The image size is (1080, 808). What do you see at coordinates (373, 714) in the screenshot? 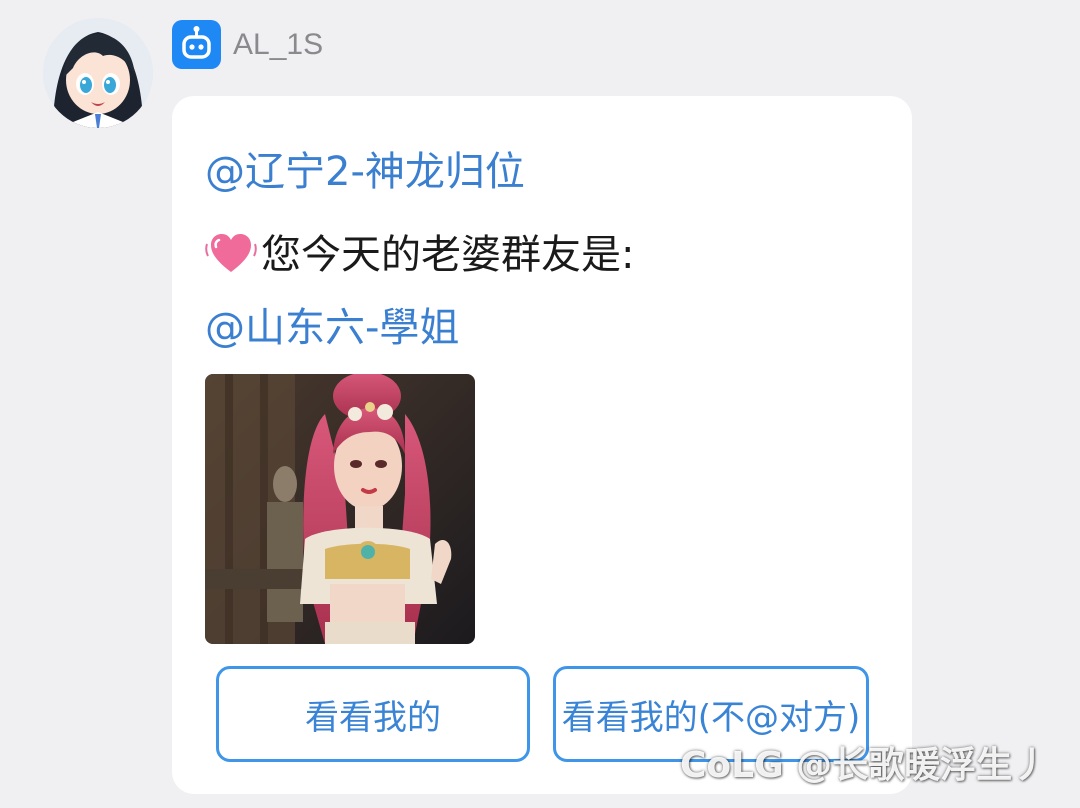
I see `view-mine-button: 看看我的` at bounding box center [373, 714].